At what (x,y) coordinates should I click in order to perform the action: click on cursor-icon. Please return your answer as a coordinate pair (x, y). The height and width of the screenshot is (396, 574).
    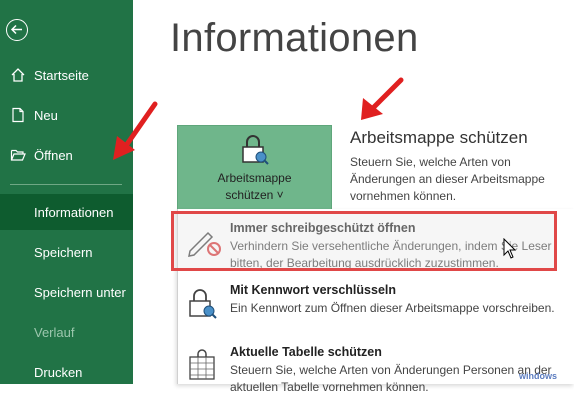
    Looking at the image, I should click on (510, 248).